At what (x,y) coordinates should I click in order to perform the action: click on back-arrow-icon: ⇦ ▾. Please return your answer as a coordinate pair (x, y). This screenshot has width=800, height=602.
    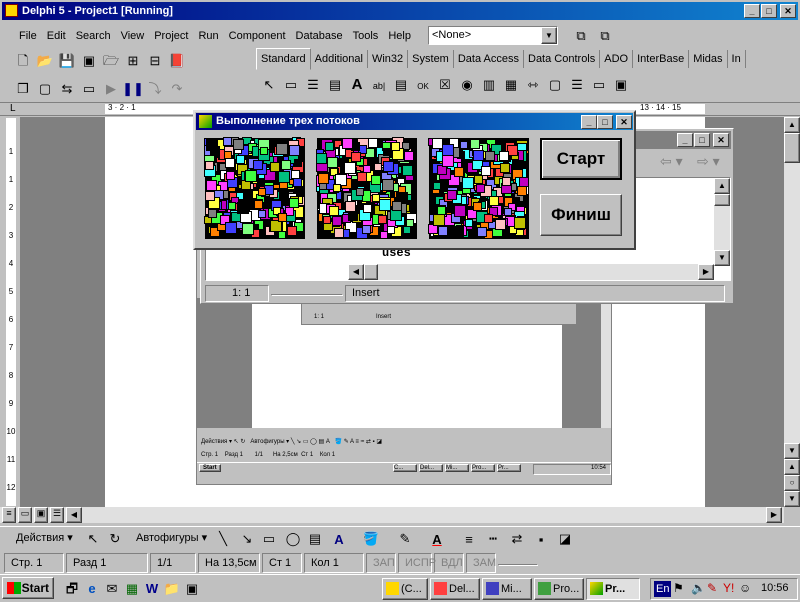
    Looking at the image, I should click on (671, 161).